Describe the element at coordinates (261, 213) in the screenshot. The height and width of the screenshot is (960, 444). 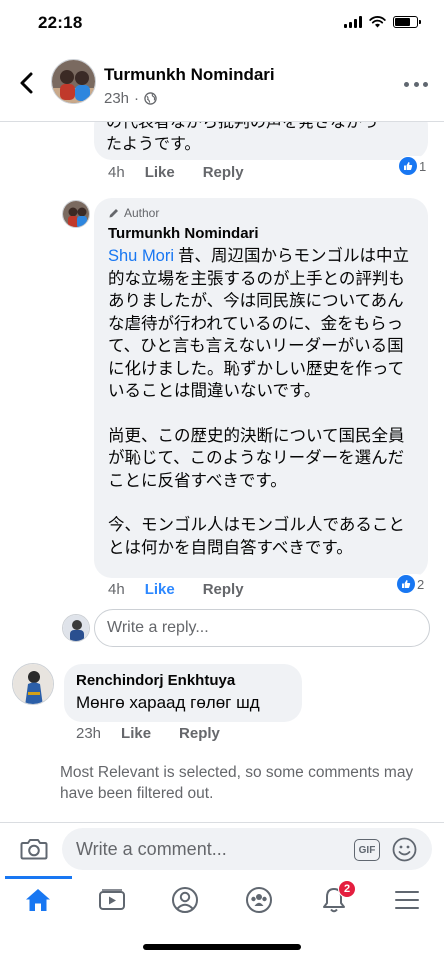
I see `author-badge: Author` at that location.